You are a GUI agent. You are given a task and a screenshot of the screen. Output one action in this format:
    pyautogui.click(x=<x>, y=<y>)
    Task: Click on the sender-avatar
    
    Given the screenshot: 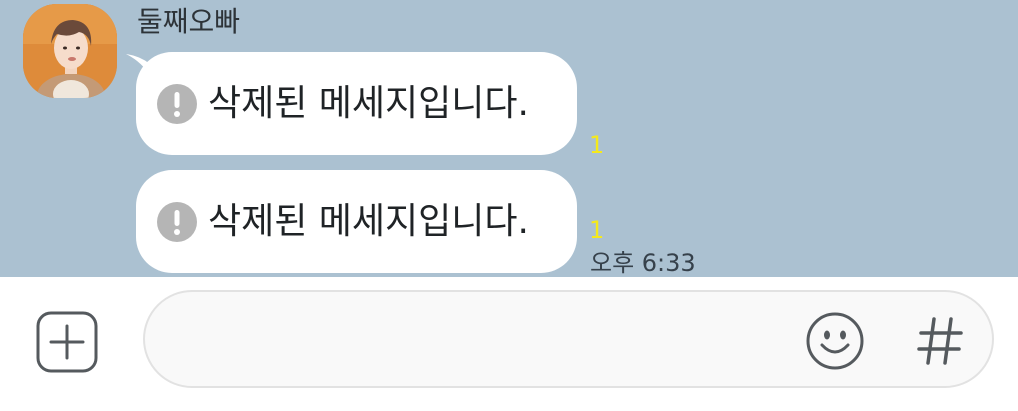 What is the action you would take?
    pyautogui.click(x=70, y=51)
    